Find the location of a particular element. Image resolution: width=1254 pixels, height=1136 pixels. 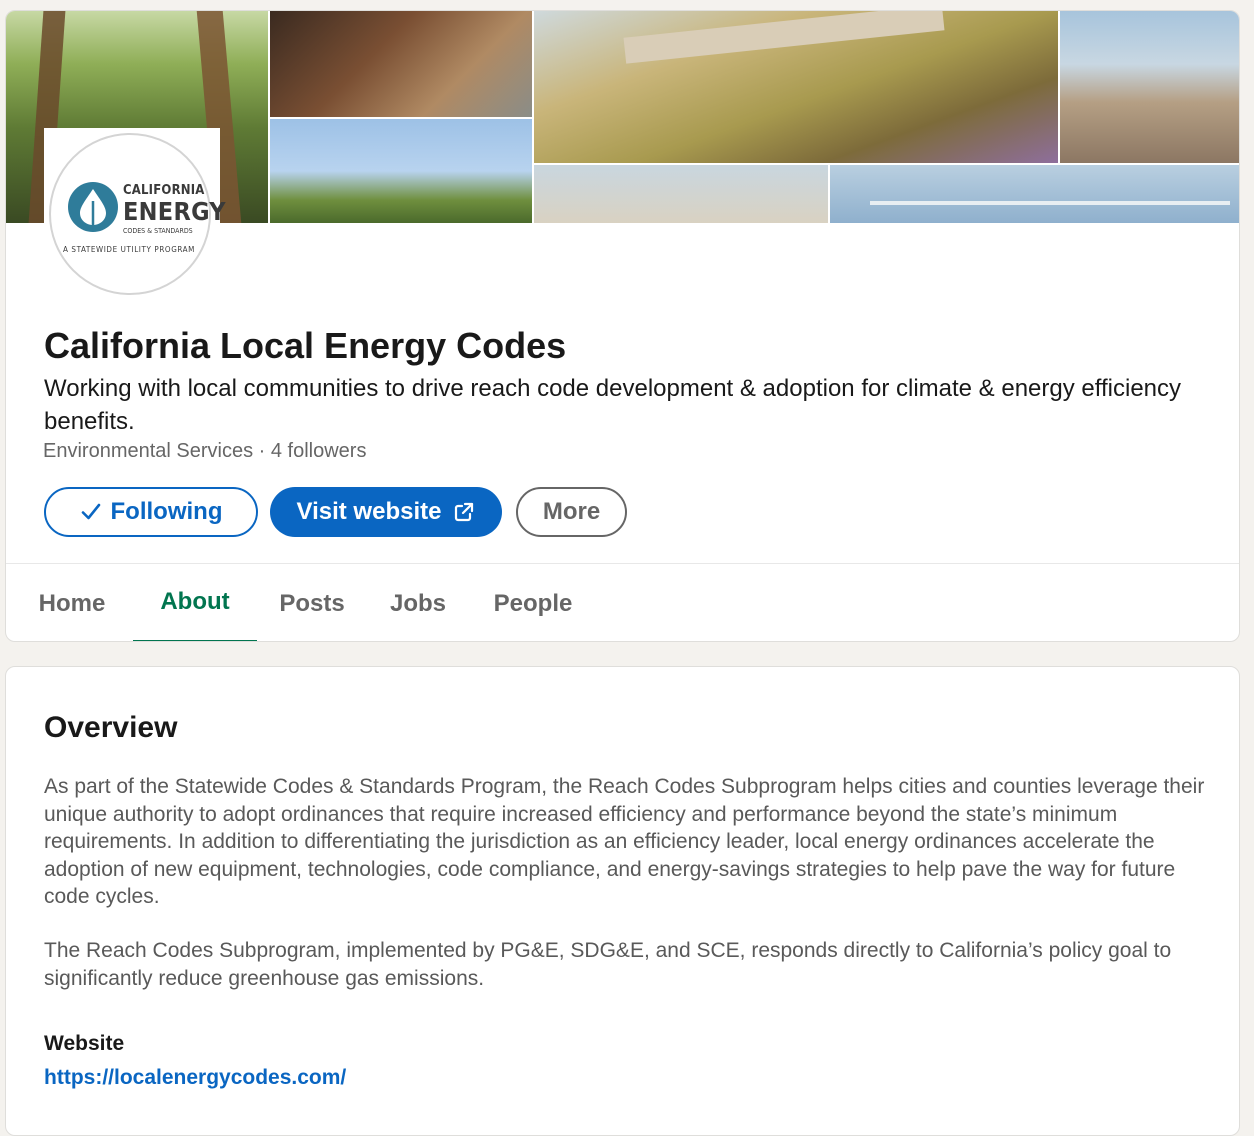

tab-jobs: Jobs is located at coordinates (418, 602).